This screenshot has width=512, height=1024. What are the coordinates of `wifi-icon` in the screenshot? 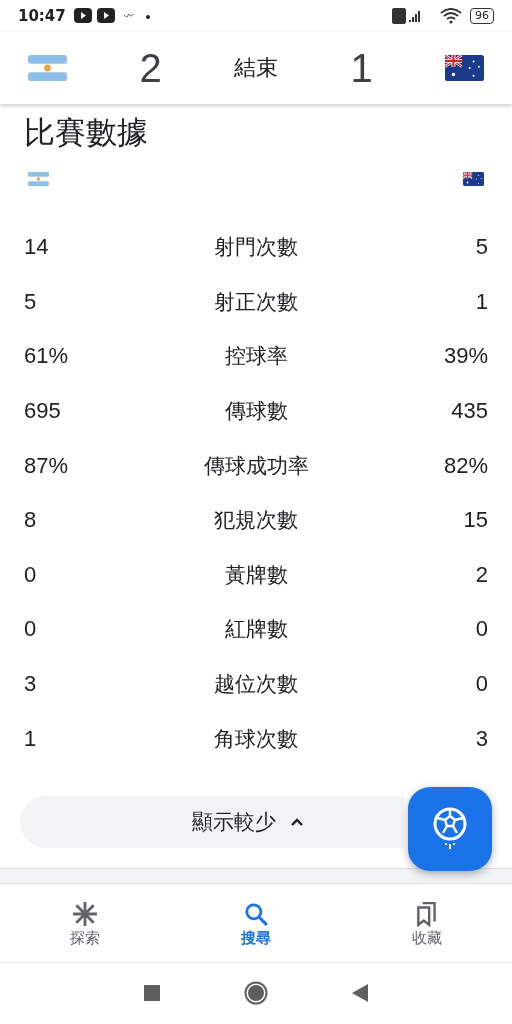 It's located at (451, 16).